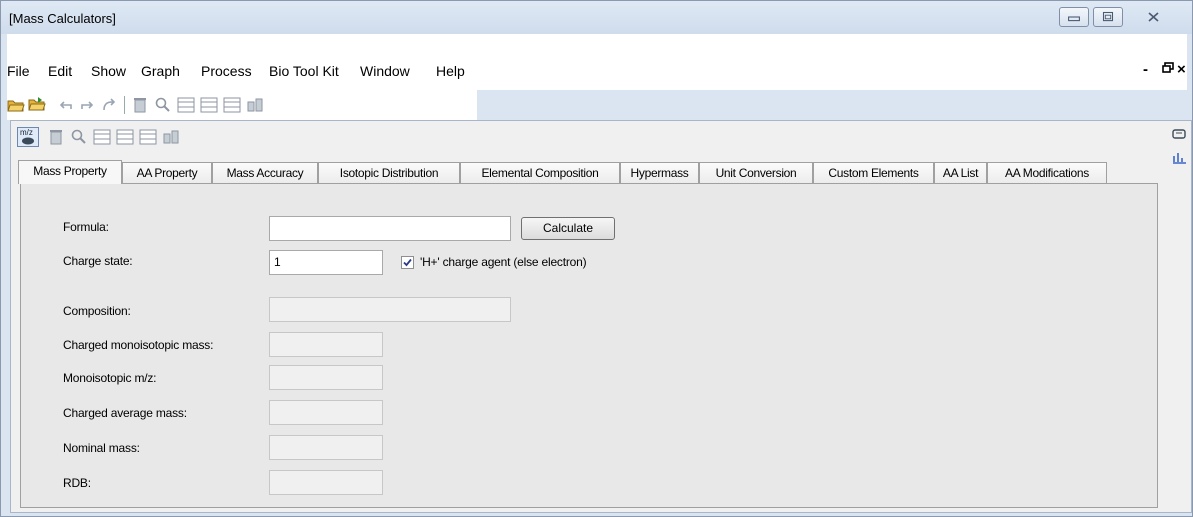 The height and width of the screenshot is (517, 1193). I want to click on monoisotopic-mz-output, so click(326, 377).